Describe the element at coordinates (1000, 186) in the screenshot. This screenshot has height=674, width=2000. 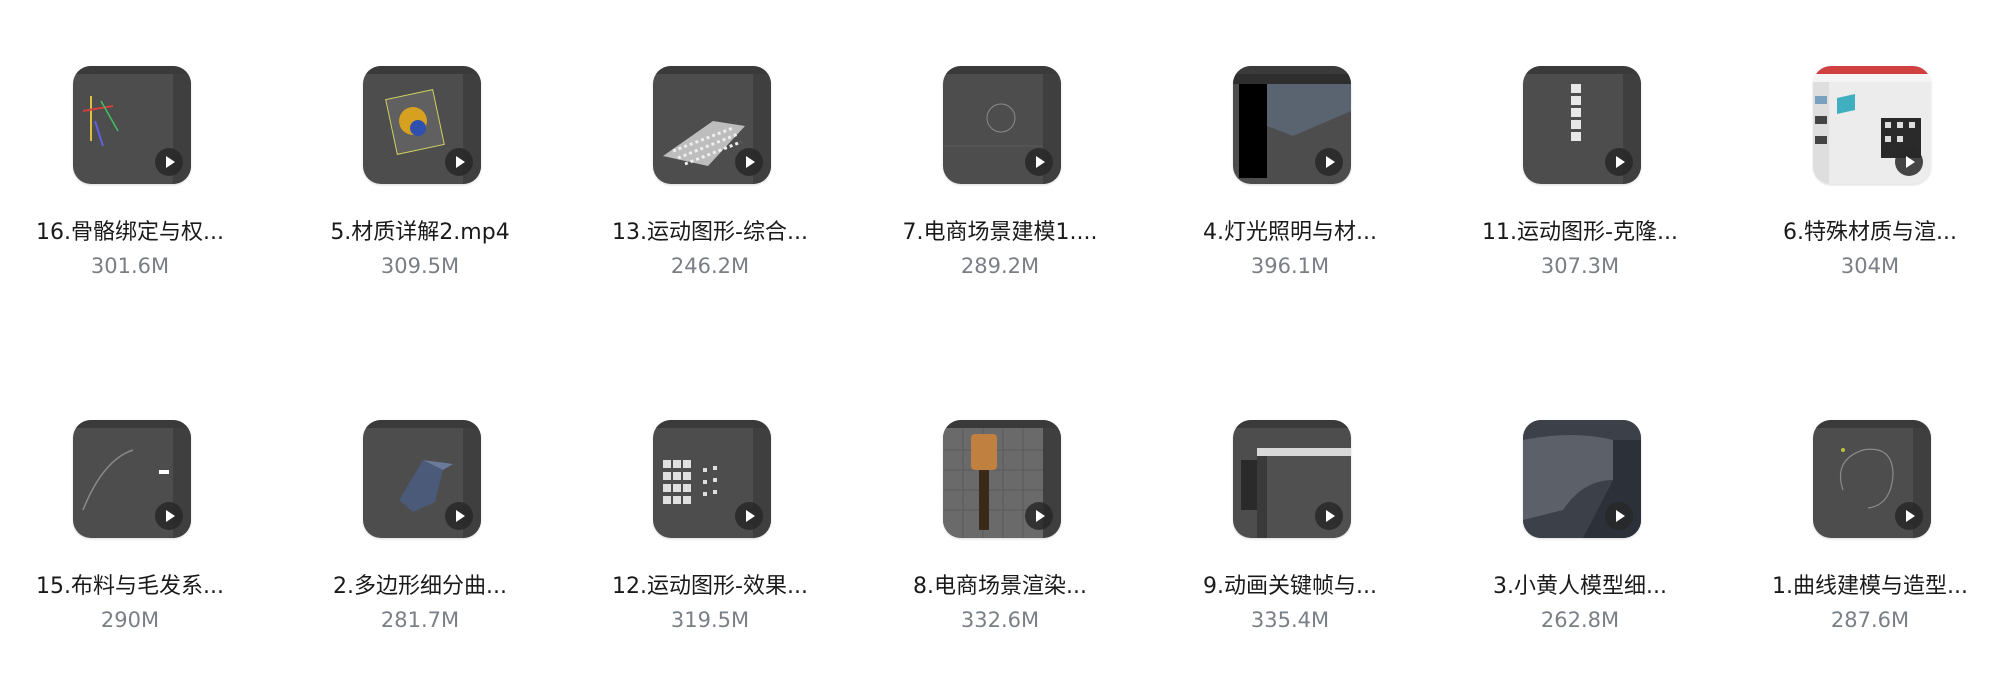
I see `file-tile-4: 7.电商场景建模1.... 289.2M` at that location.